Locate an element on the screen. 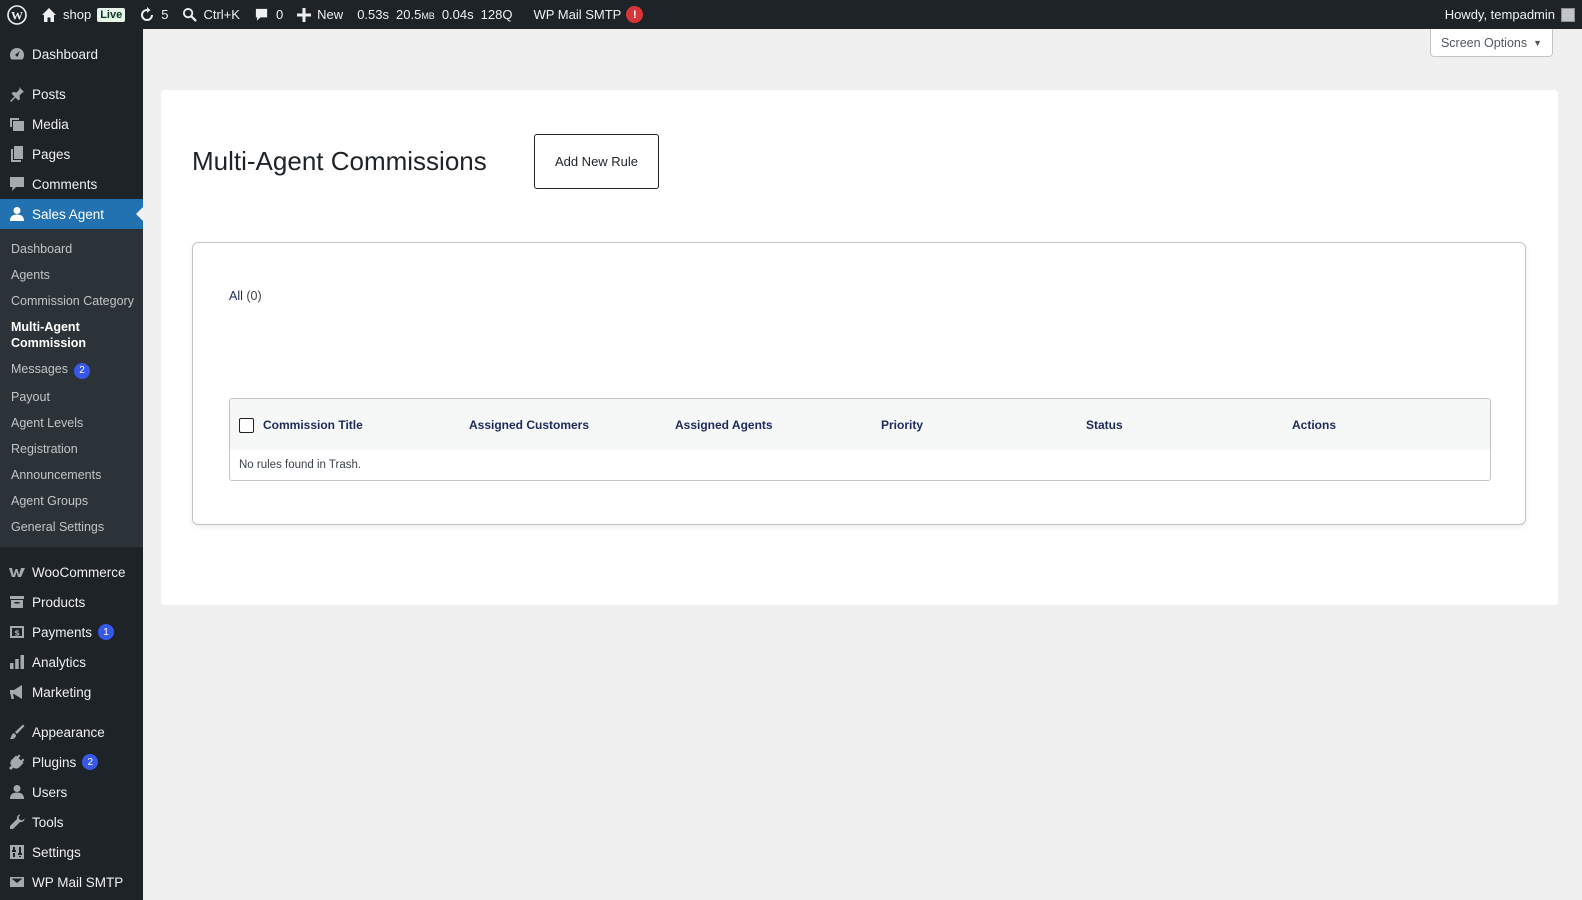 This screenshot has height=900, width=1582. archive-icon is located at coordinates (17, 602).